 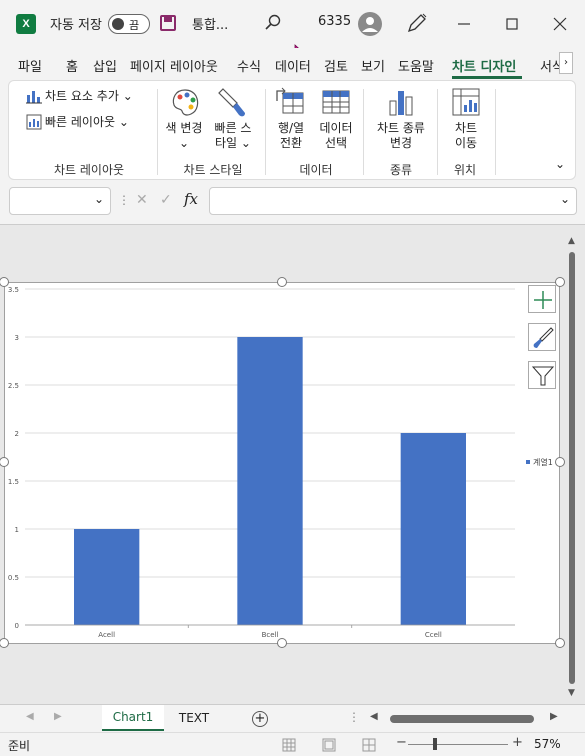 What do you see at coordinates (336, 65) in the screenshot?
I see `tab-review: 검토` at bounding box center [336, 65].